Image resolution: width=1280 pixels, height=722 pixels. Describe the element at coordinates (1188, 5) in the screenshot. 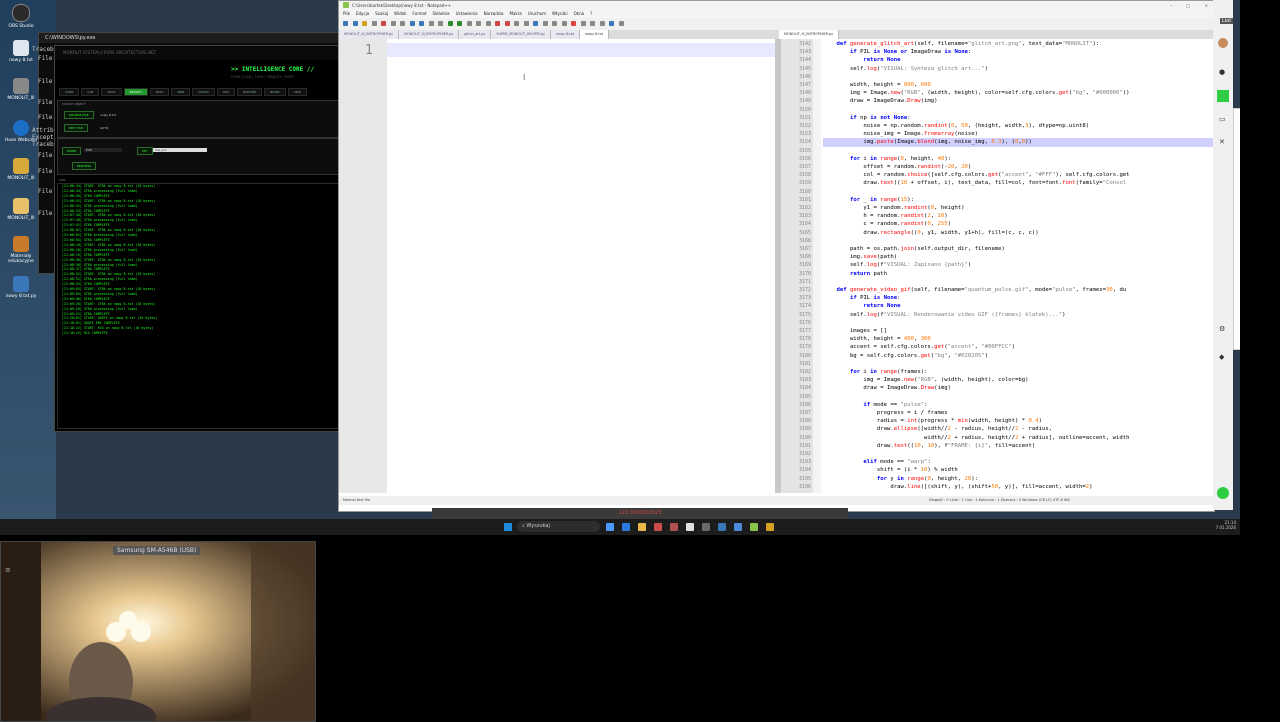

I see `maximize-icon: □` at that location.